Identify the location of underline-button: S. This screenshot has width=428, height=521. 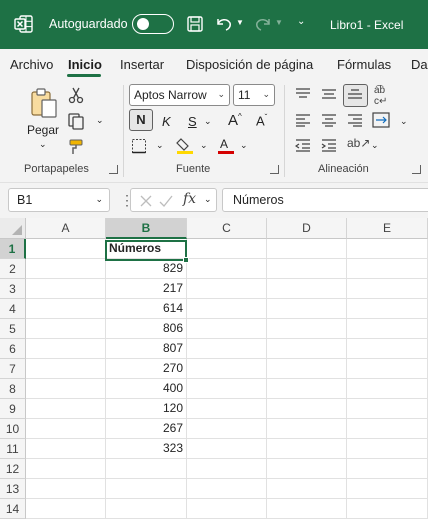
(192, 121).